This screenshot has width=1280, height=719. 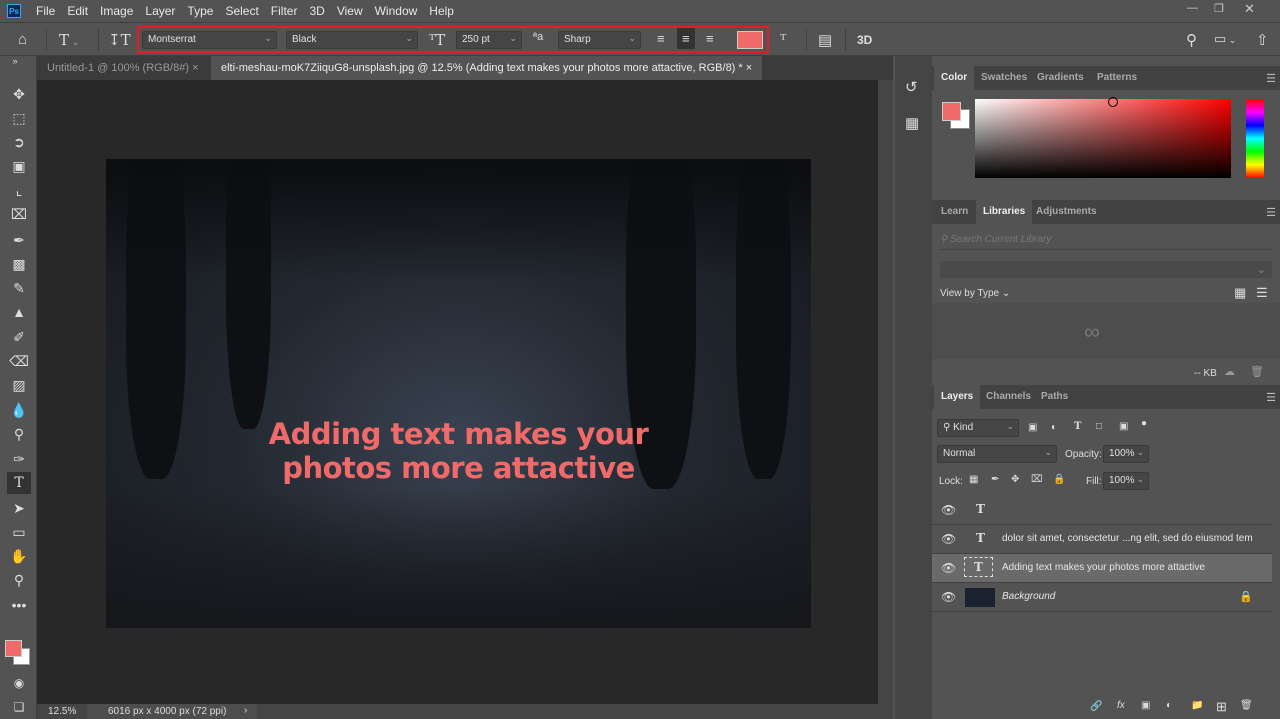 What do you see at coordinates (825, 40) in the screenshot?
I see `character-panel-icon: ▤` at bounding box center [825, 40].